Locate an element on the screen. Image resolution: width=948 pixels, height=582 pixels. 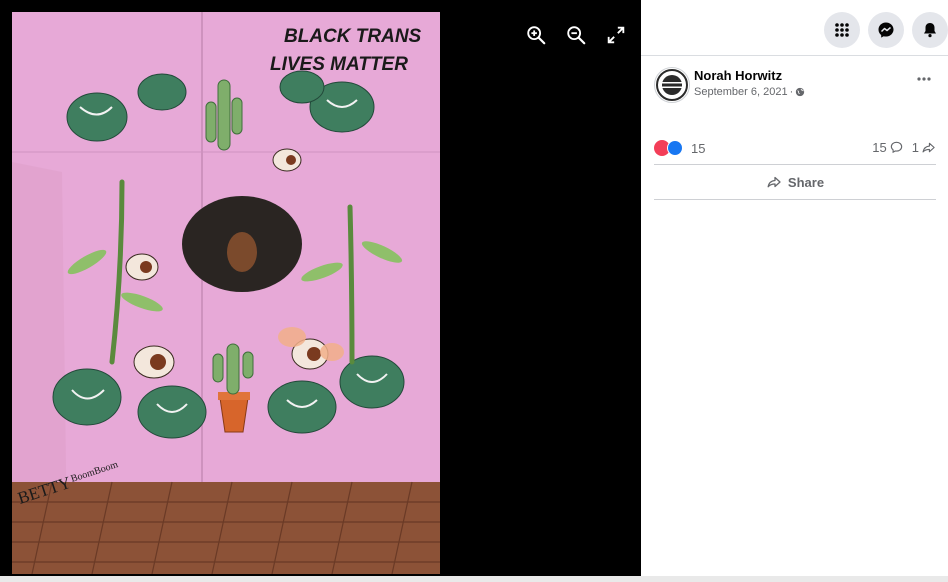
reaction-count: 15 is located at coordinates (698, 148).